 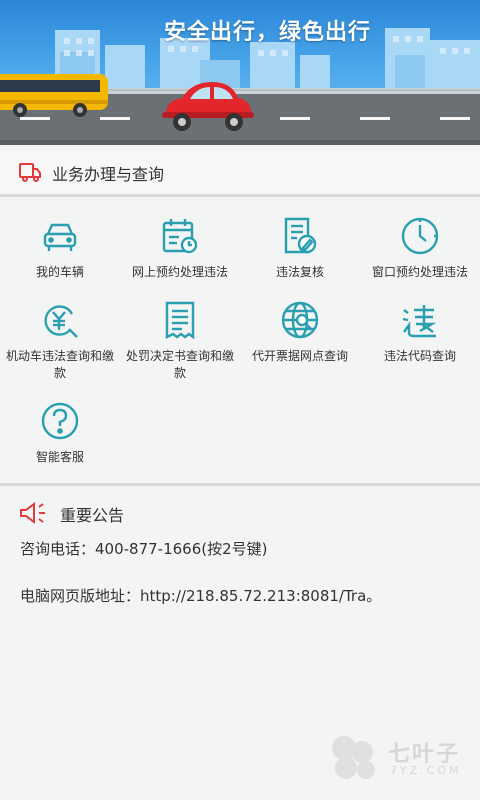 I want to click on grid-item-label: 智能客服, so click(x=59, y=457).